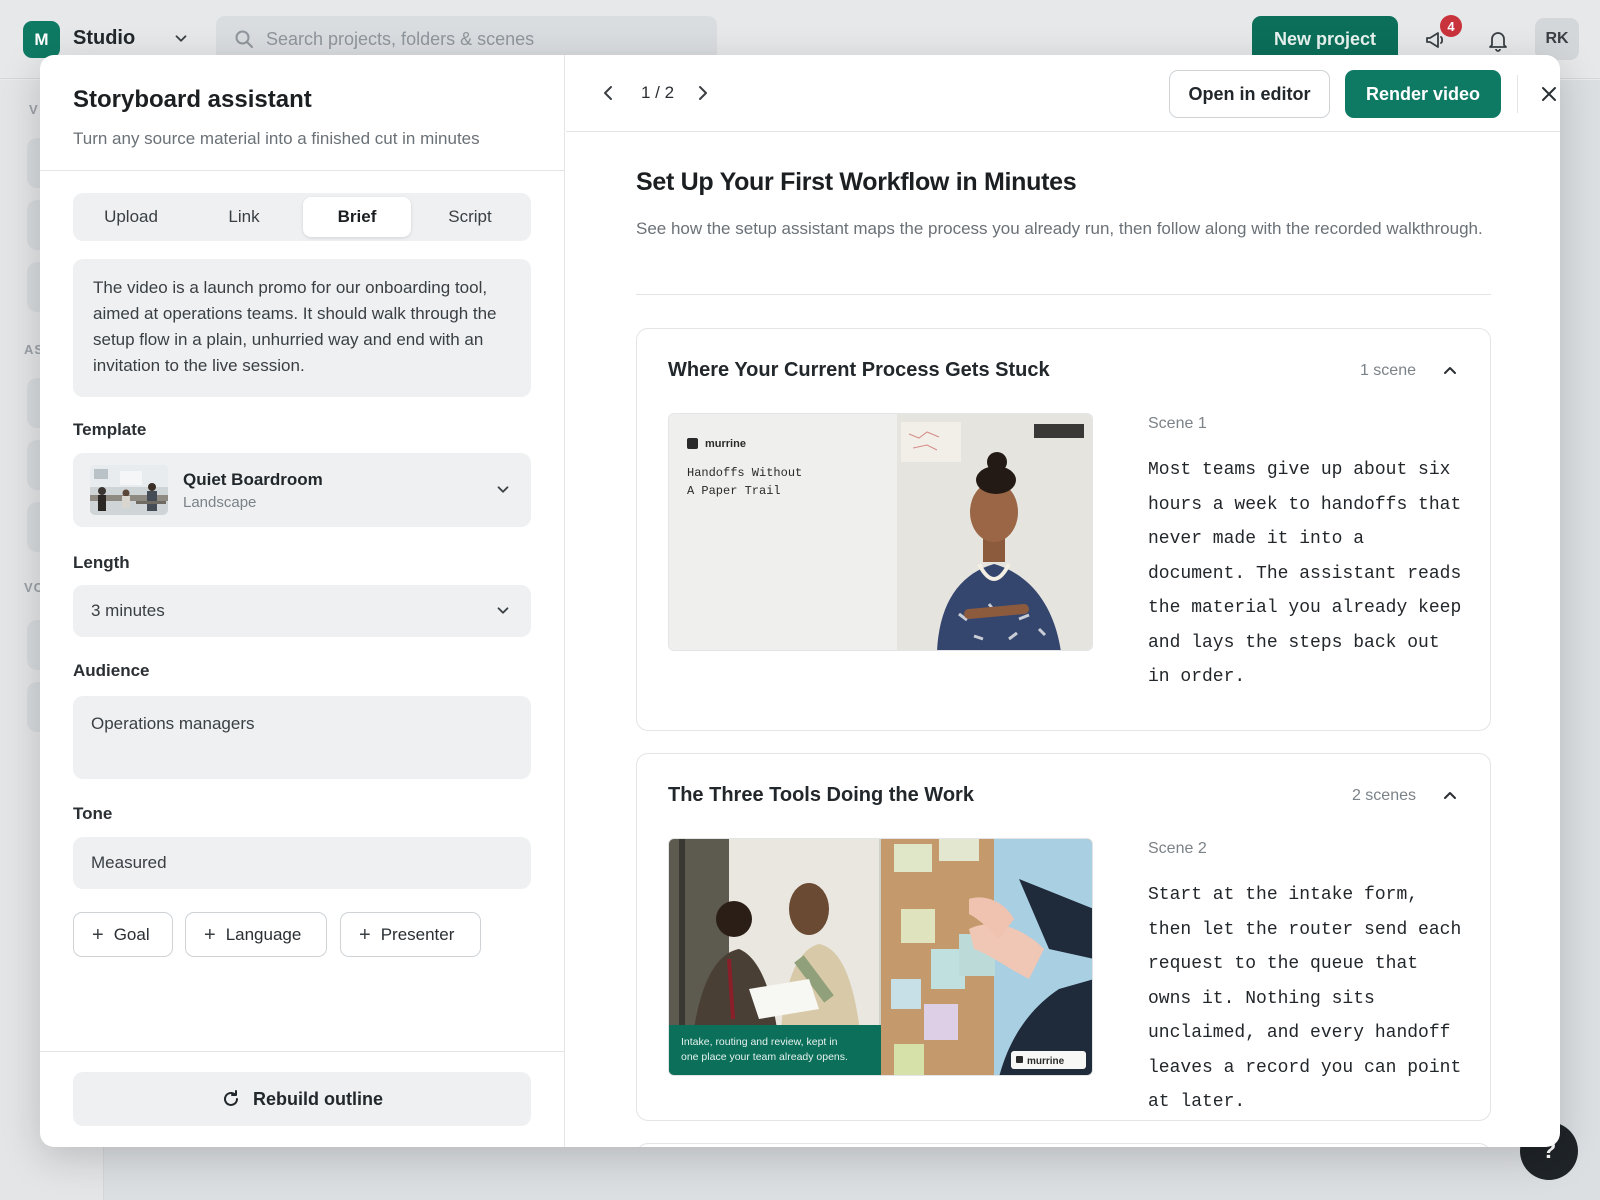 Image resolution: width=1600 pixels, height=1200 pixels. What do you see at coordinates (41, 39) in the screenshot?
I see `brand-logo: M` at bounding box center [41, 39].